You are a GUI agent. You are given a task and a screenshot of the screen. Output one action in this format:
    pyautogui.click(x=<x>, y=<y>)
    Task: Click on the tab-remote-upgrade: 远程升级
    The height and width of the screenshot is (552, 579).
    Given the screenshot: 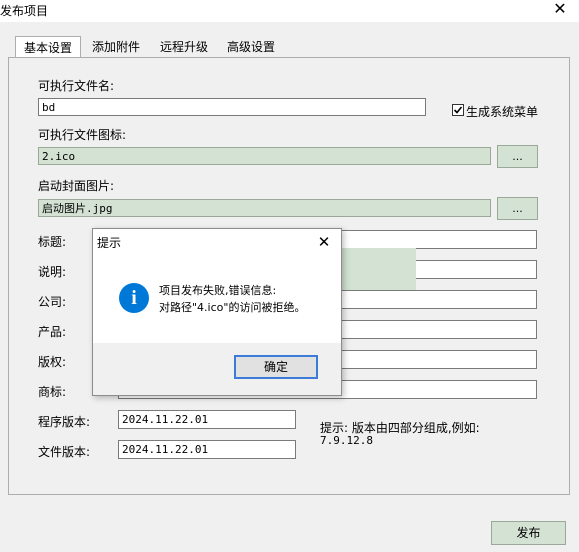 What is the action you would take?
    pyautogui.click(x=184, y=47)
    